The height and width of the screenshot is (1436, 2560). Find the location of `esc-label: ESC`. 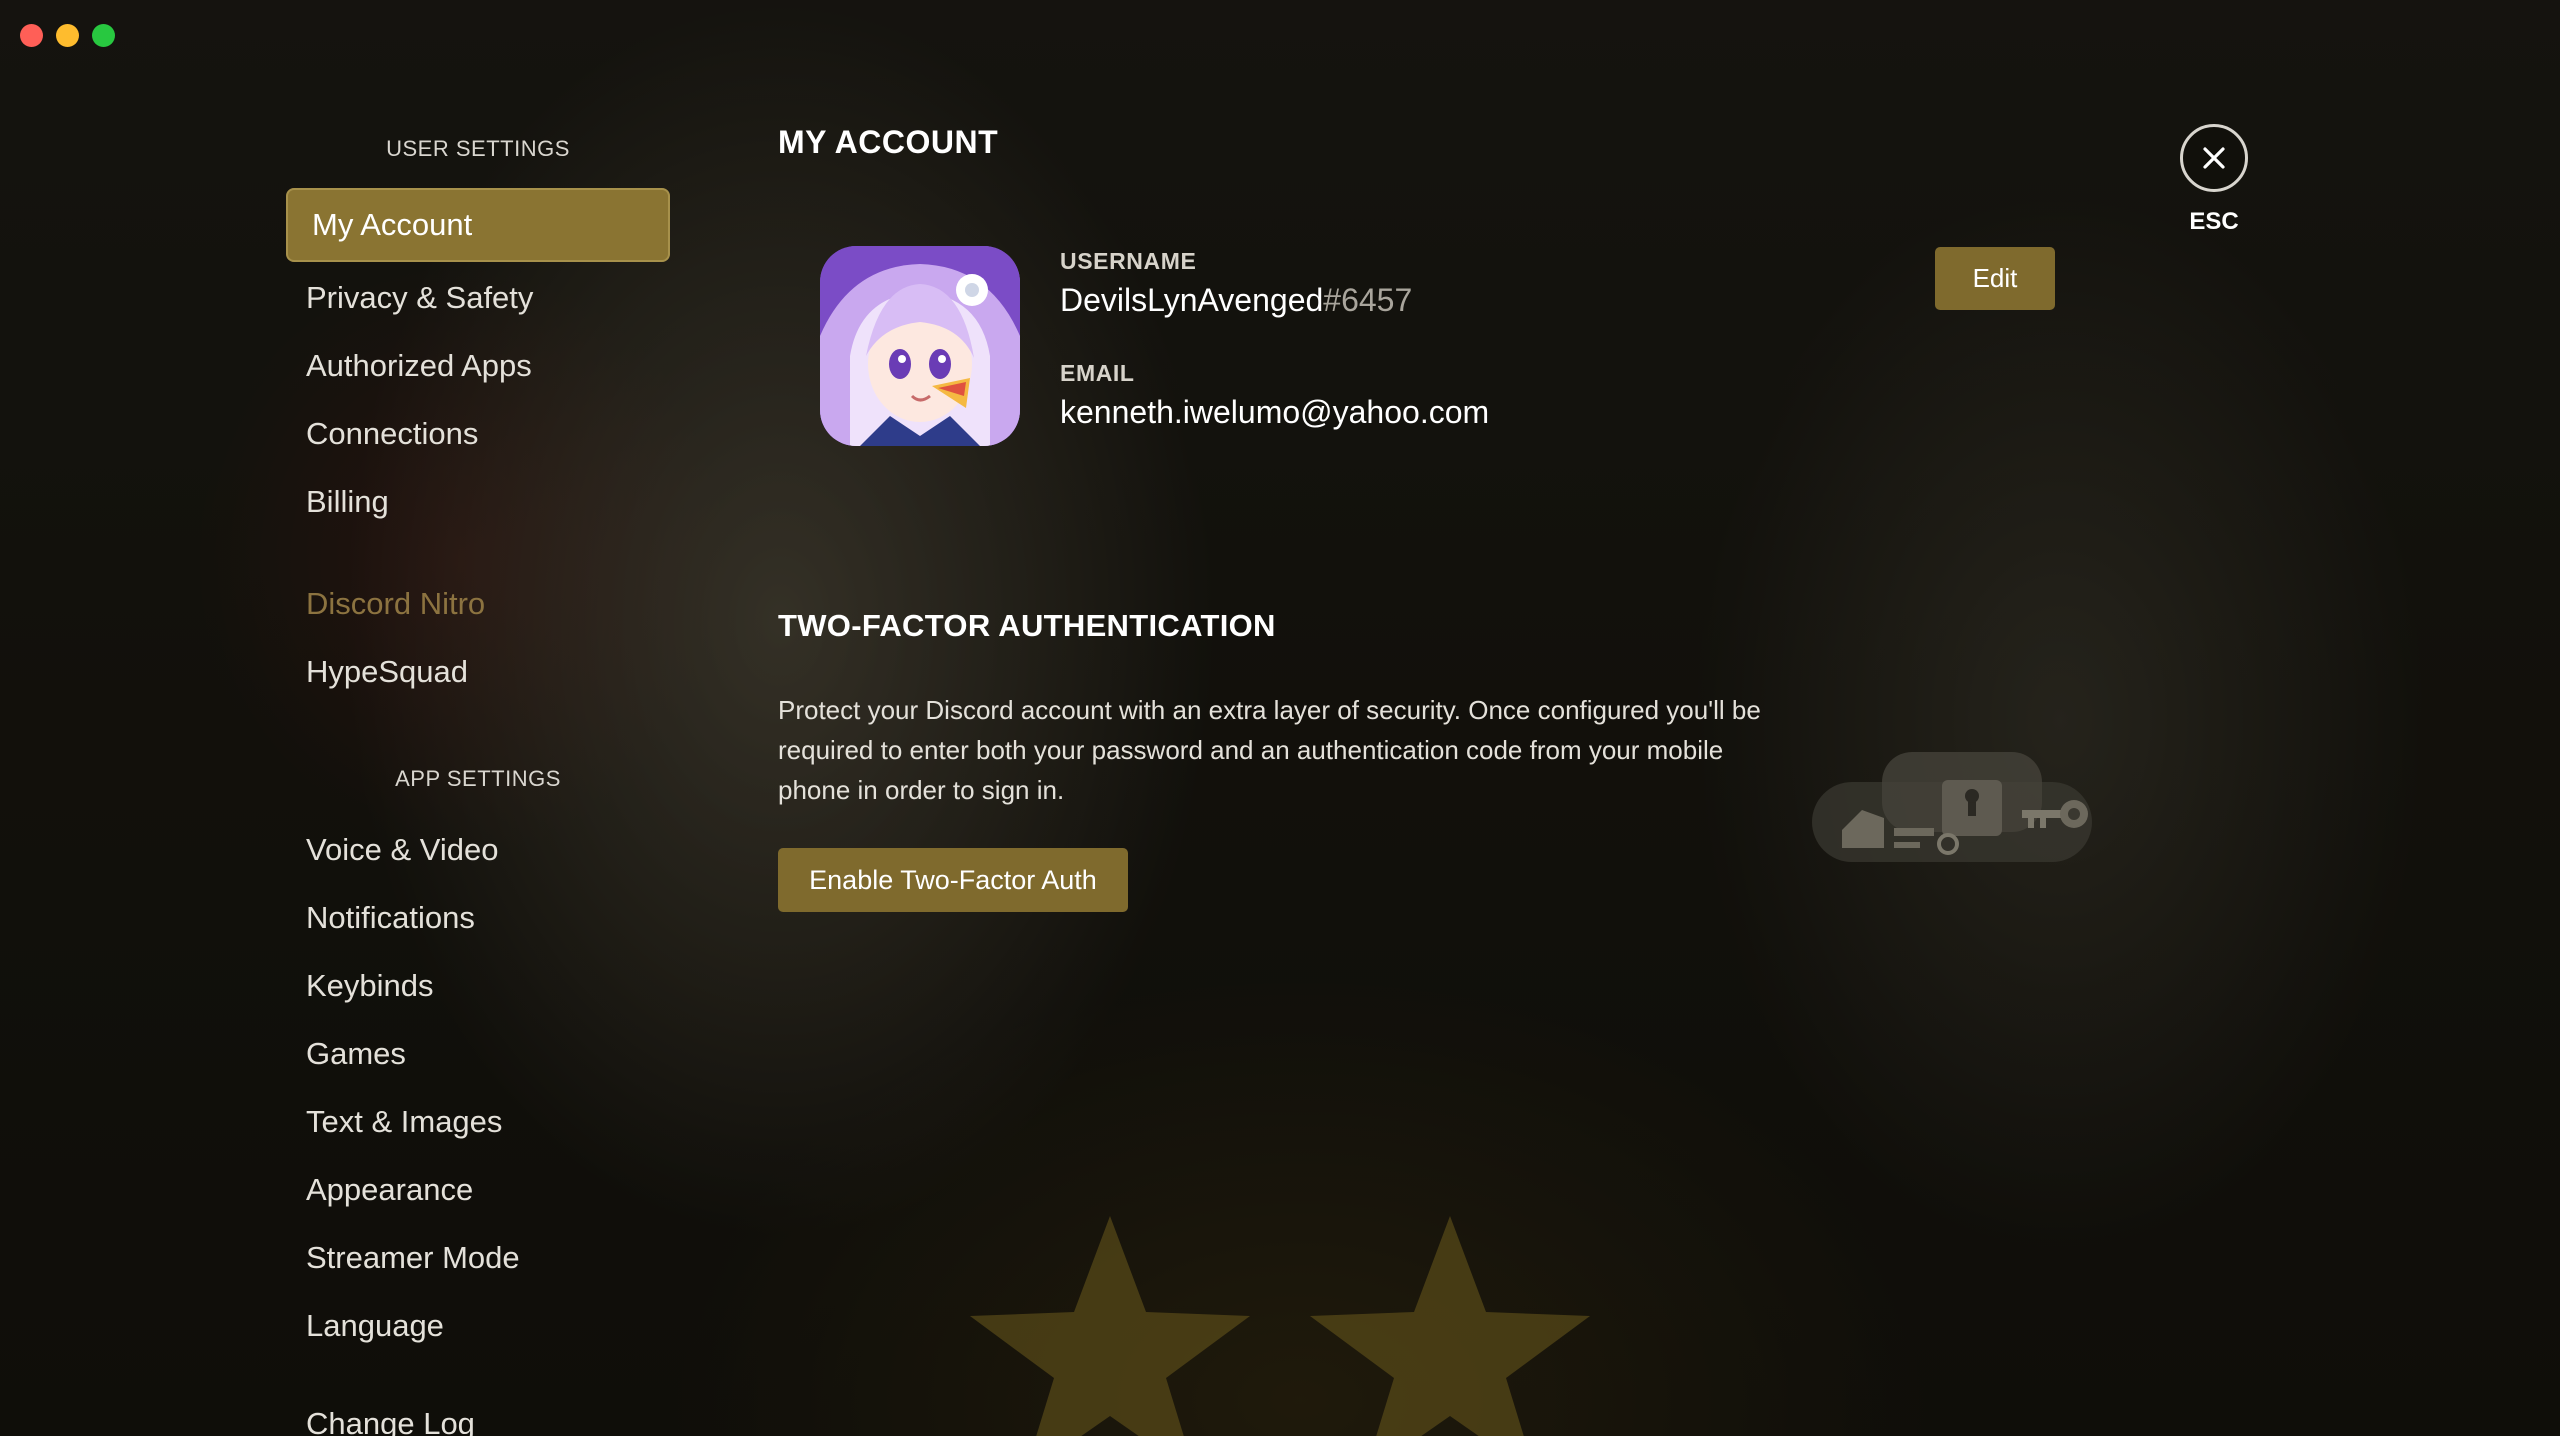

esc-label: ESC is located at coordinates (2214, 221).